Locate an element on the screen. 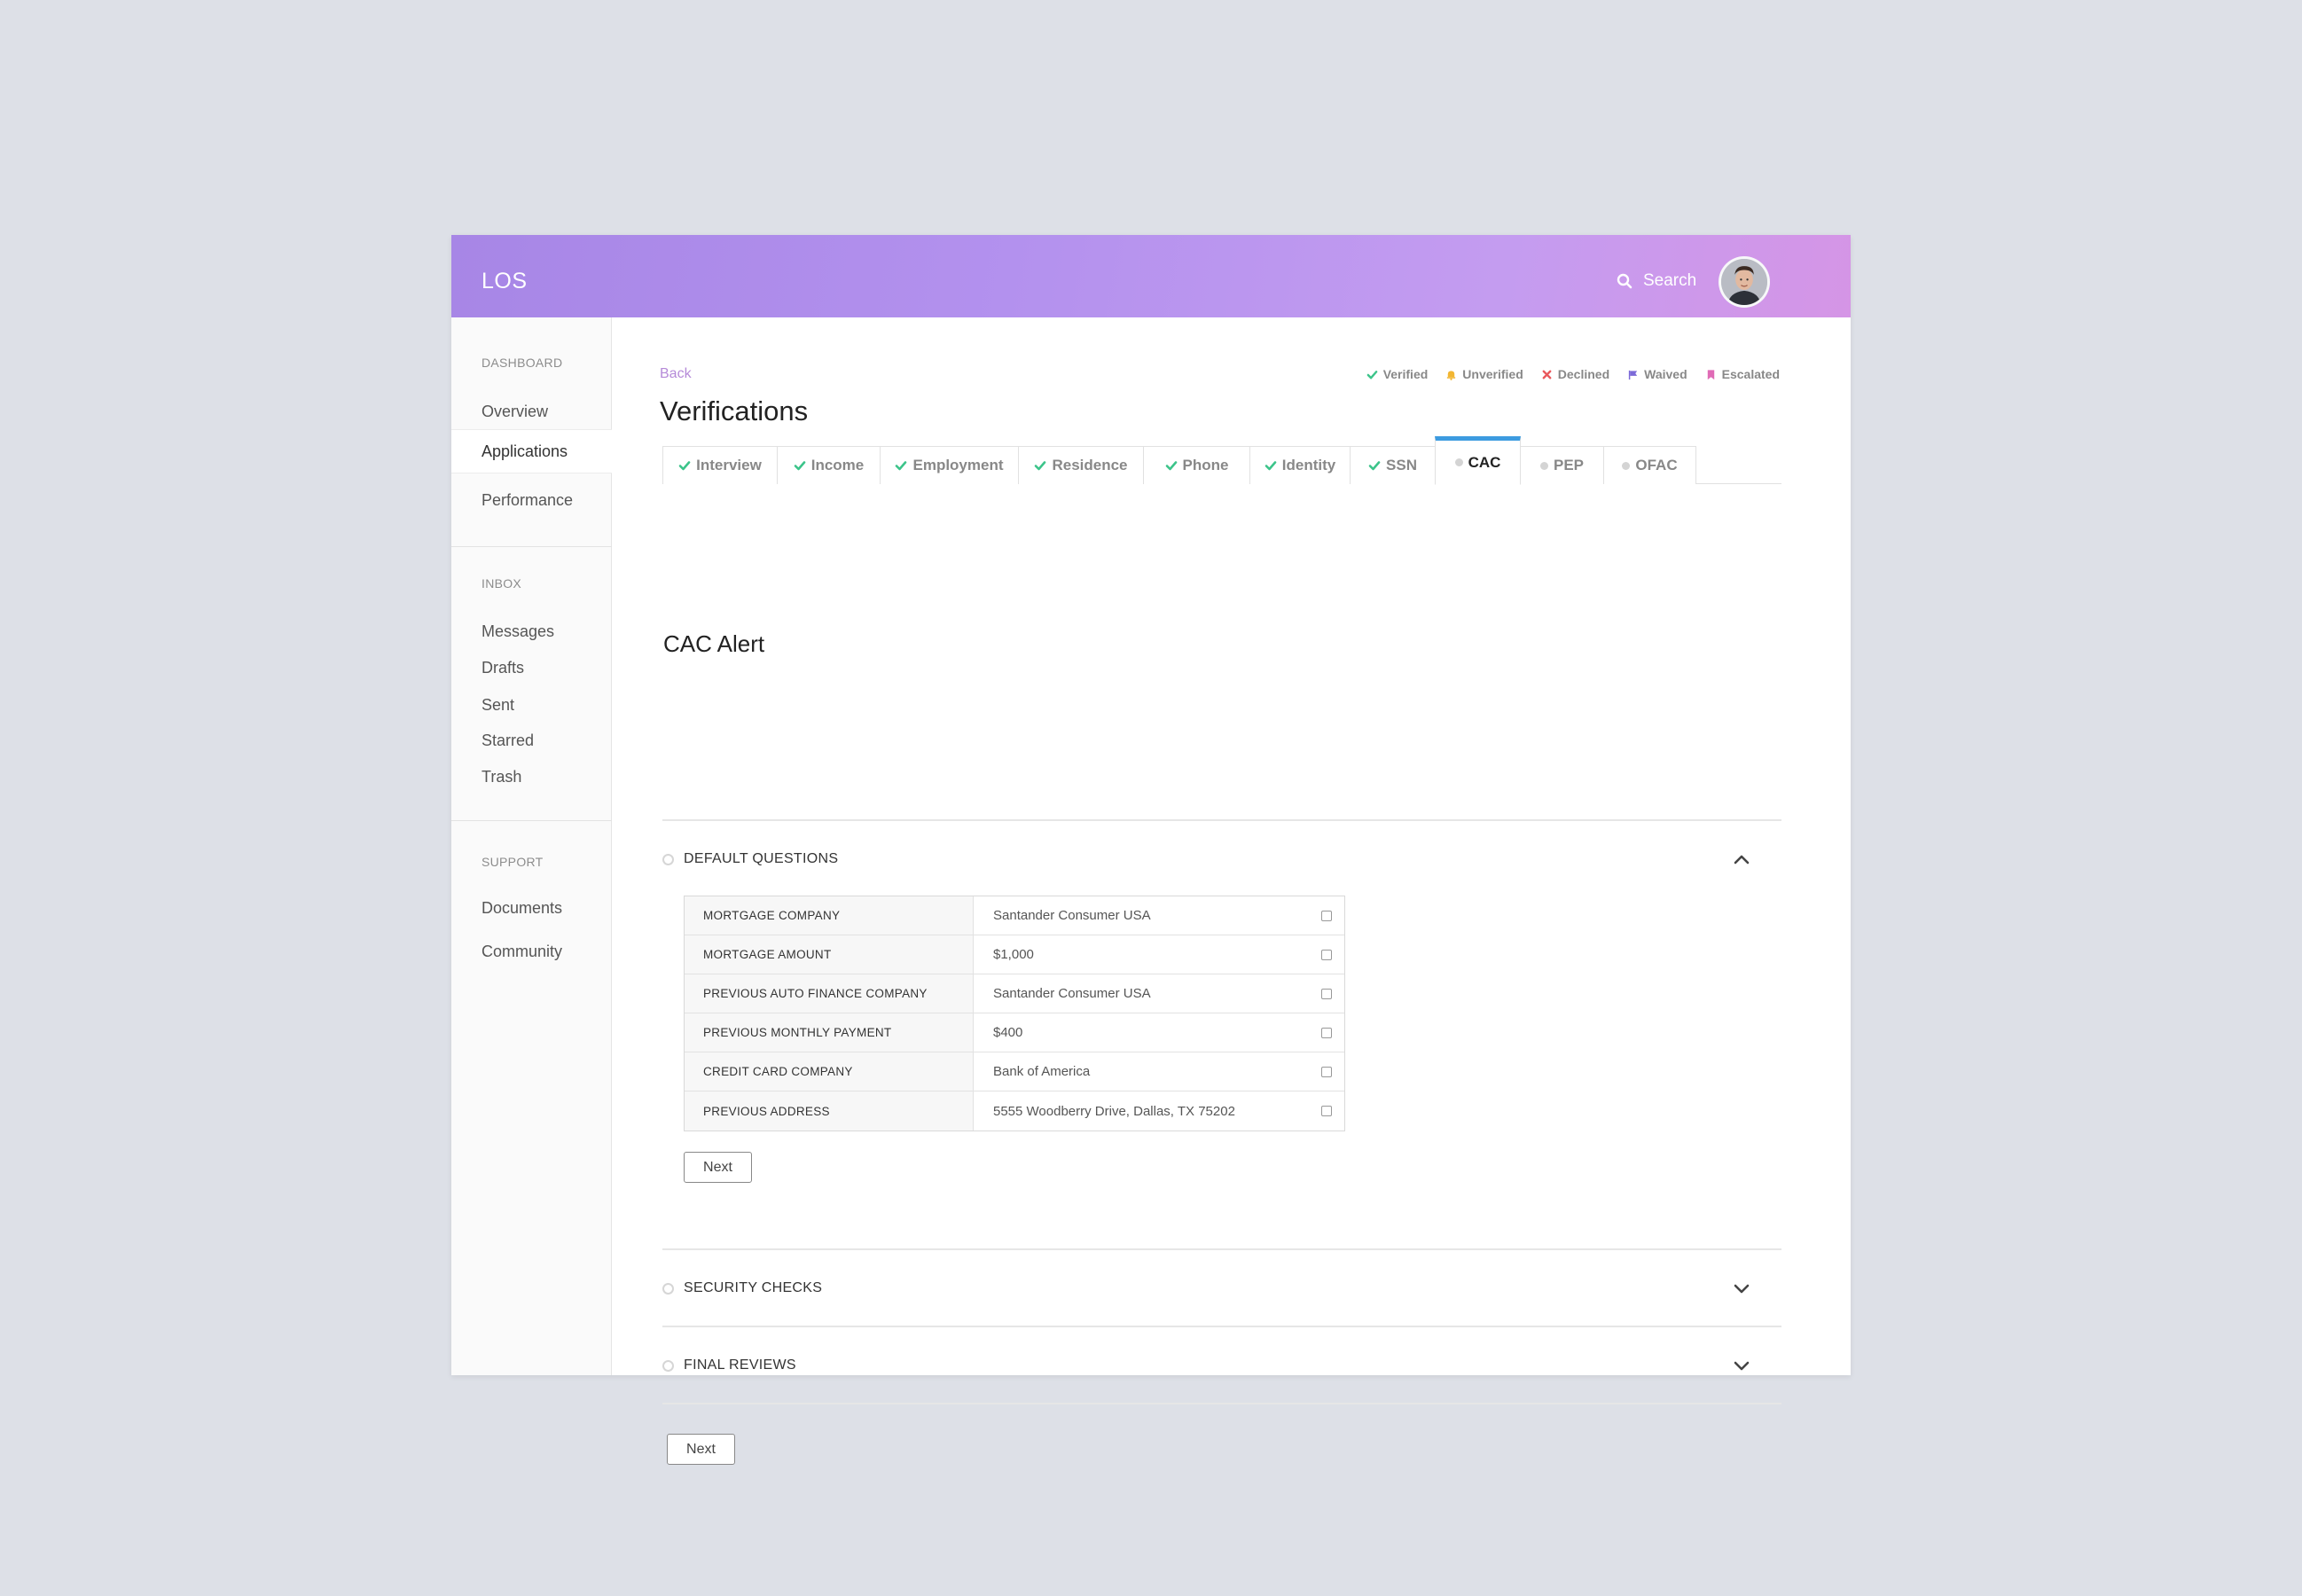  bookmark-icon is located at coordinates (1710, 374).